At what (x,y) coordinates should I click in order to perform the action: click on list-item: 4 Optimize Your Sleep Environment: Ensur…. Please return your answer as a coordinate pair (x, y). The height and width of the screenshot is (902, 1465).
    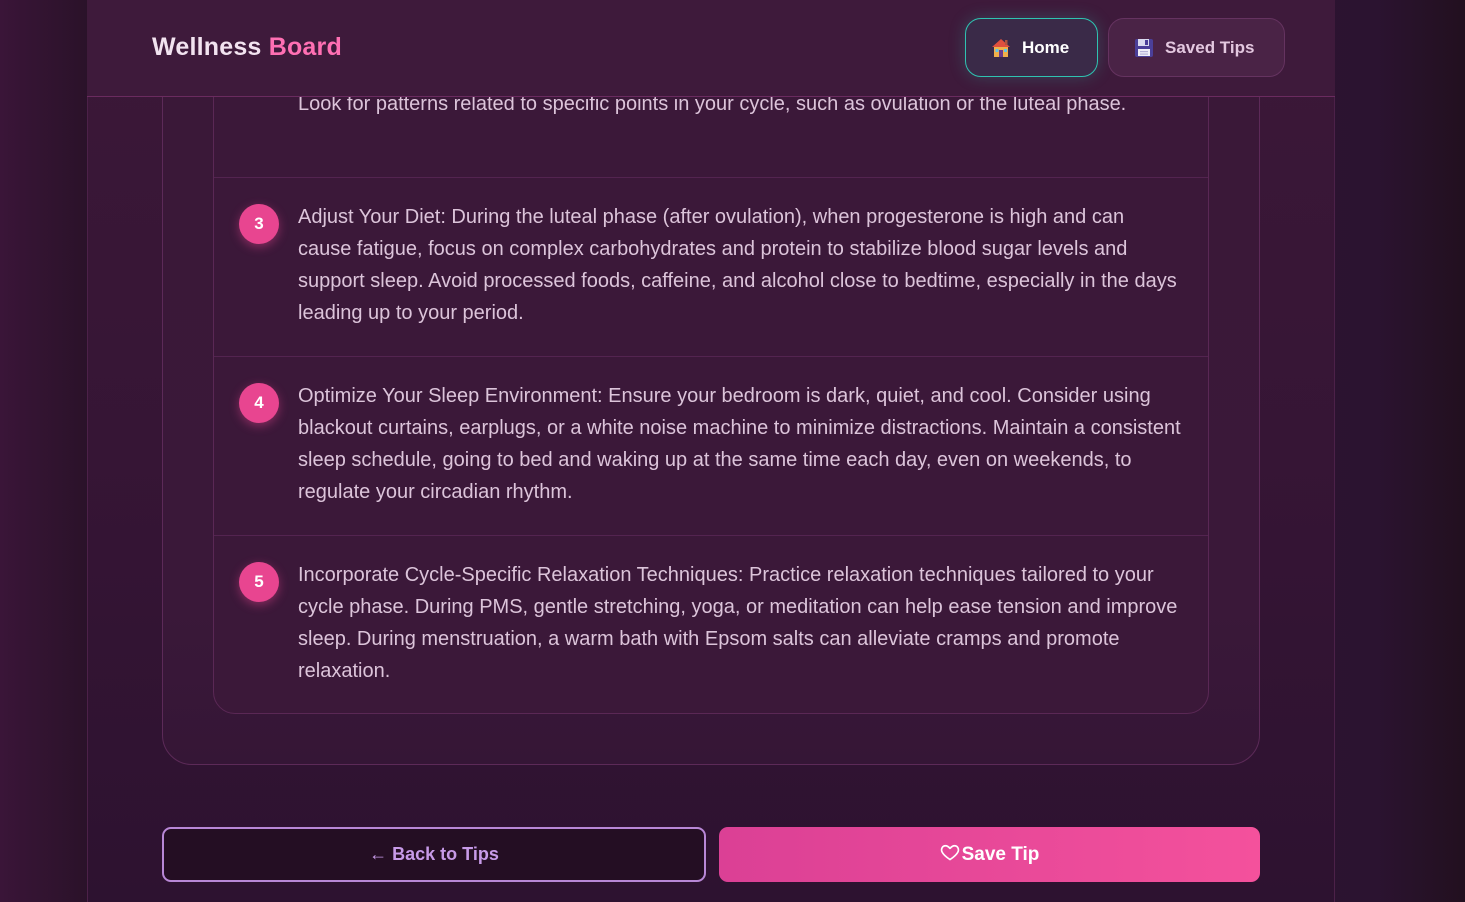
    Looking at the image, I should click on (711, 445).